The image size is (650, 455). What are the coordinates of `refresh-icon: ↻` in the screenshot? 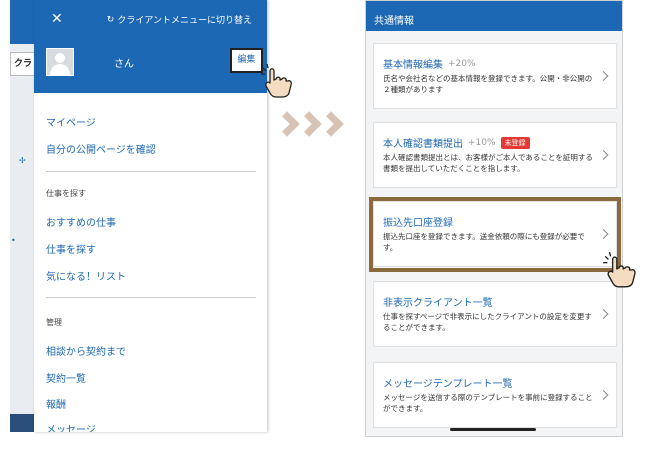 It's located at (110, 19).